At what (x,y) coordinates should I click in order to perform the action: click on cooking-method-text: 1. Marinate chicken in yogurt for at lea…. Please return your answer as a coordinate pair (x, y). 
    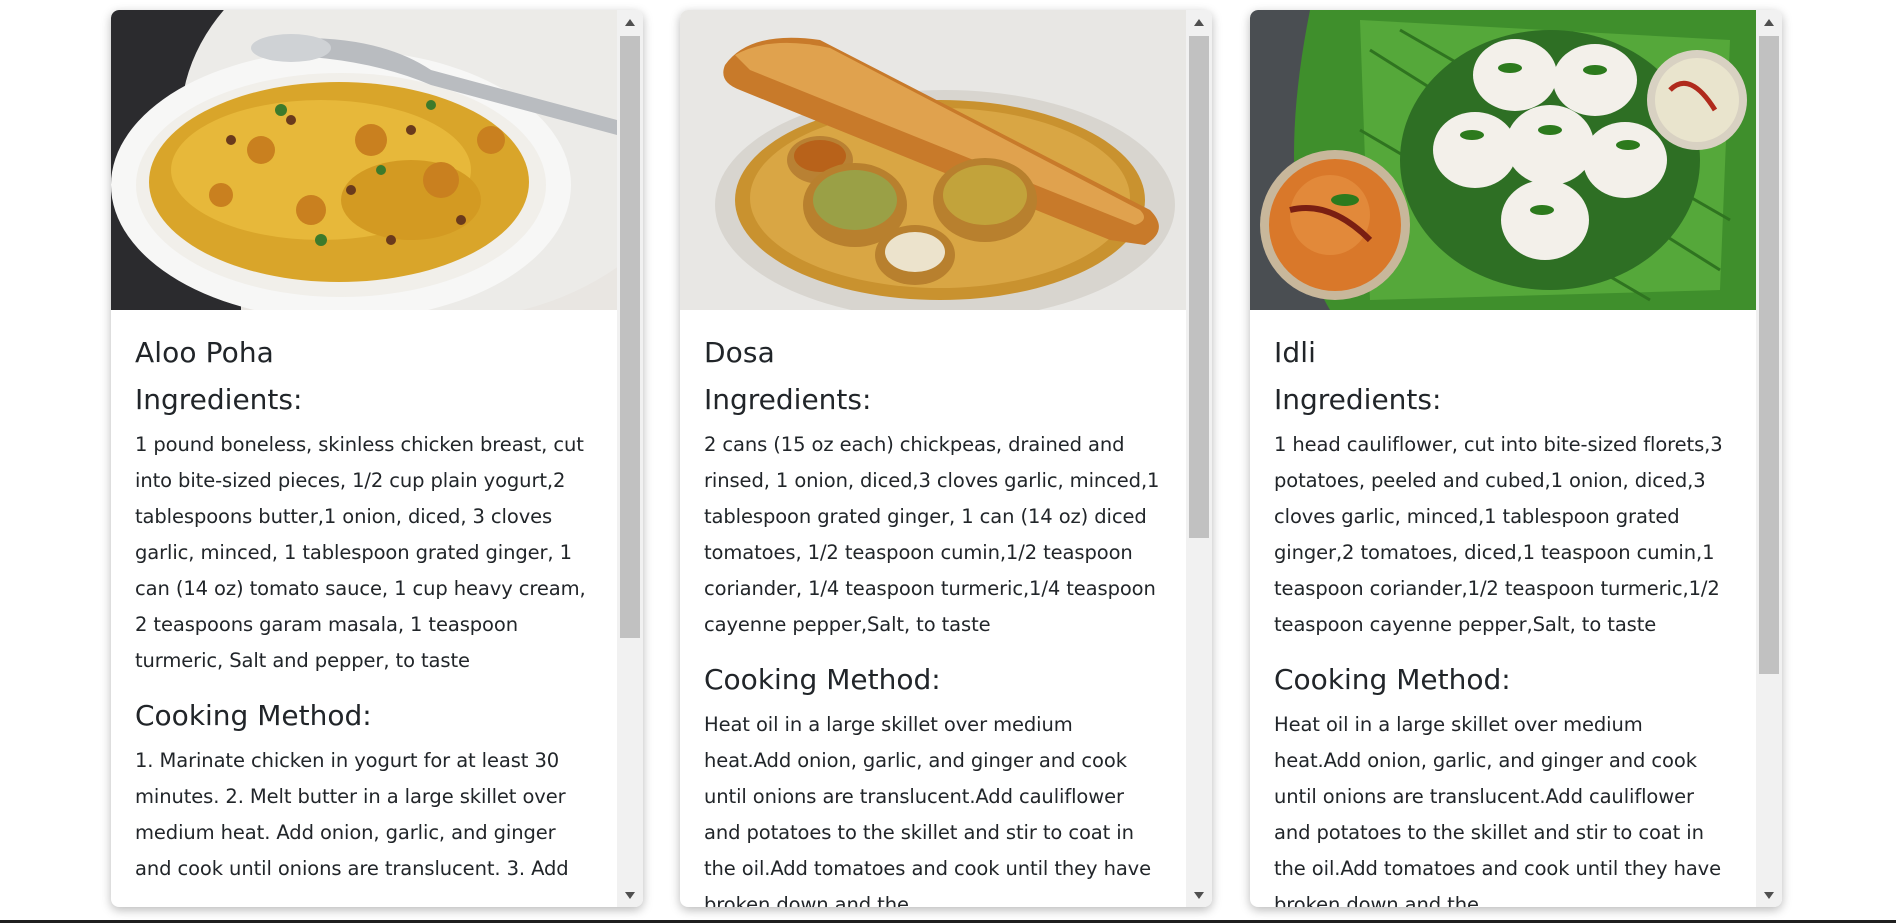
    Looking at the image, I should click on (352, 814).